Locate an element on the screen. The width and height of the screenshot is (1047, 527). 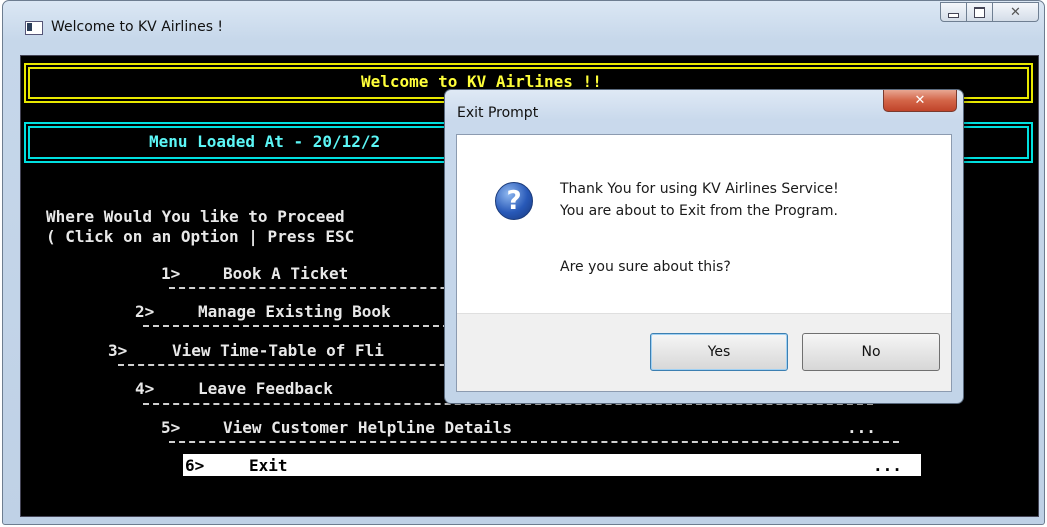
app-icon is located at coordinates (34, 28).